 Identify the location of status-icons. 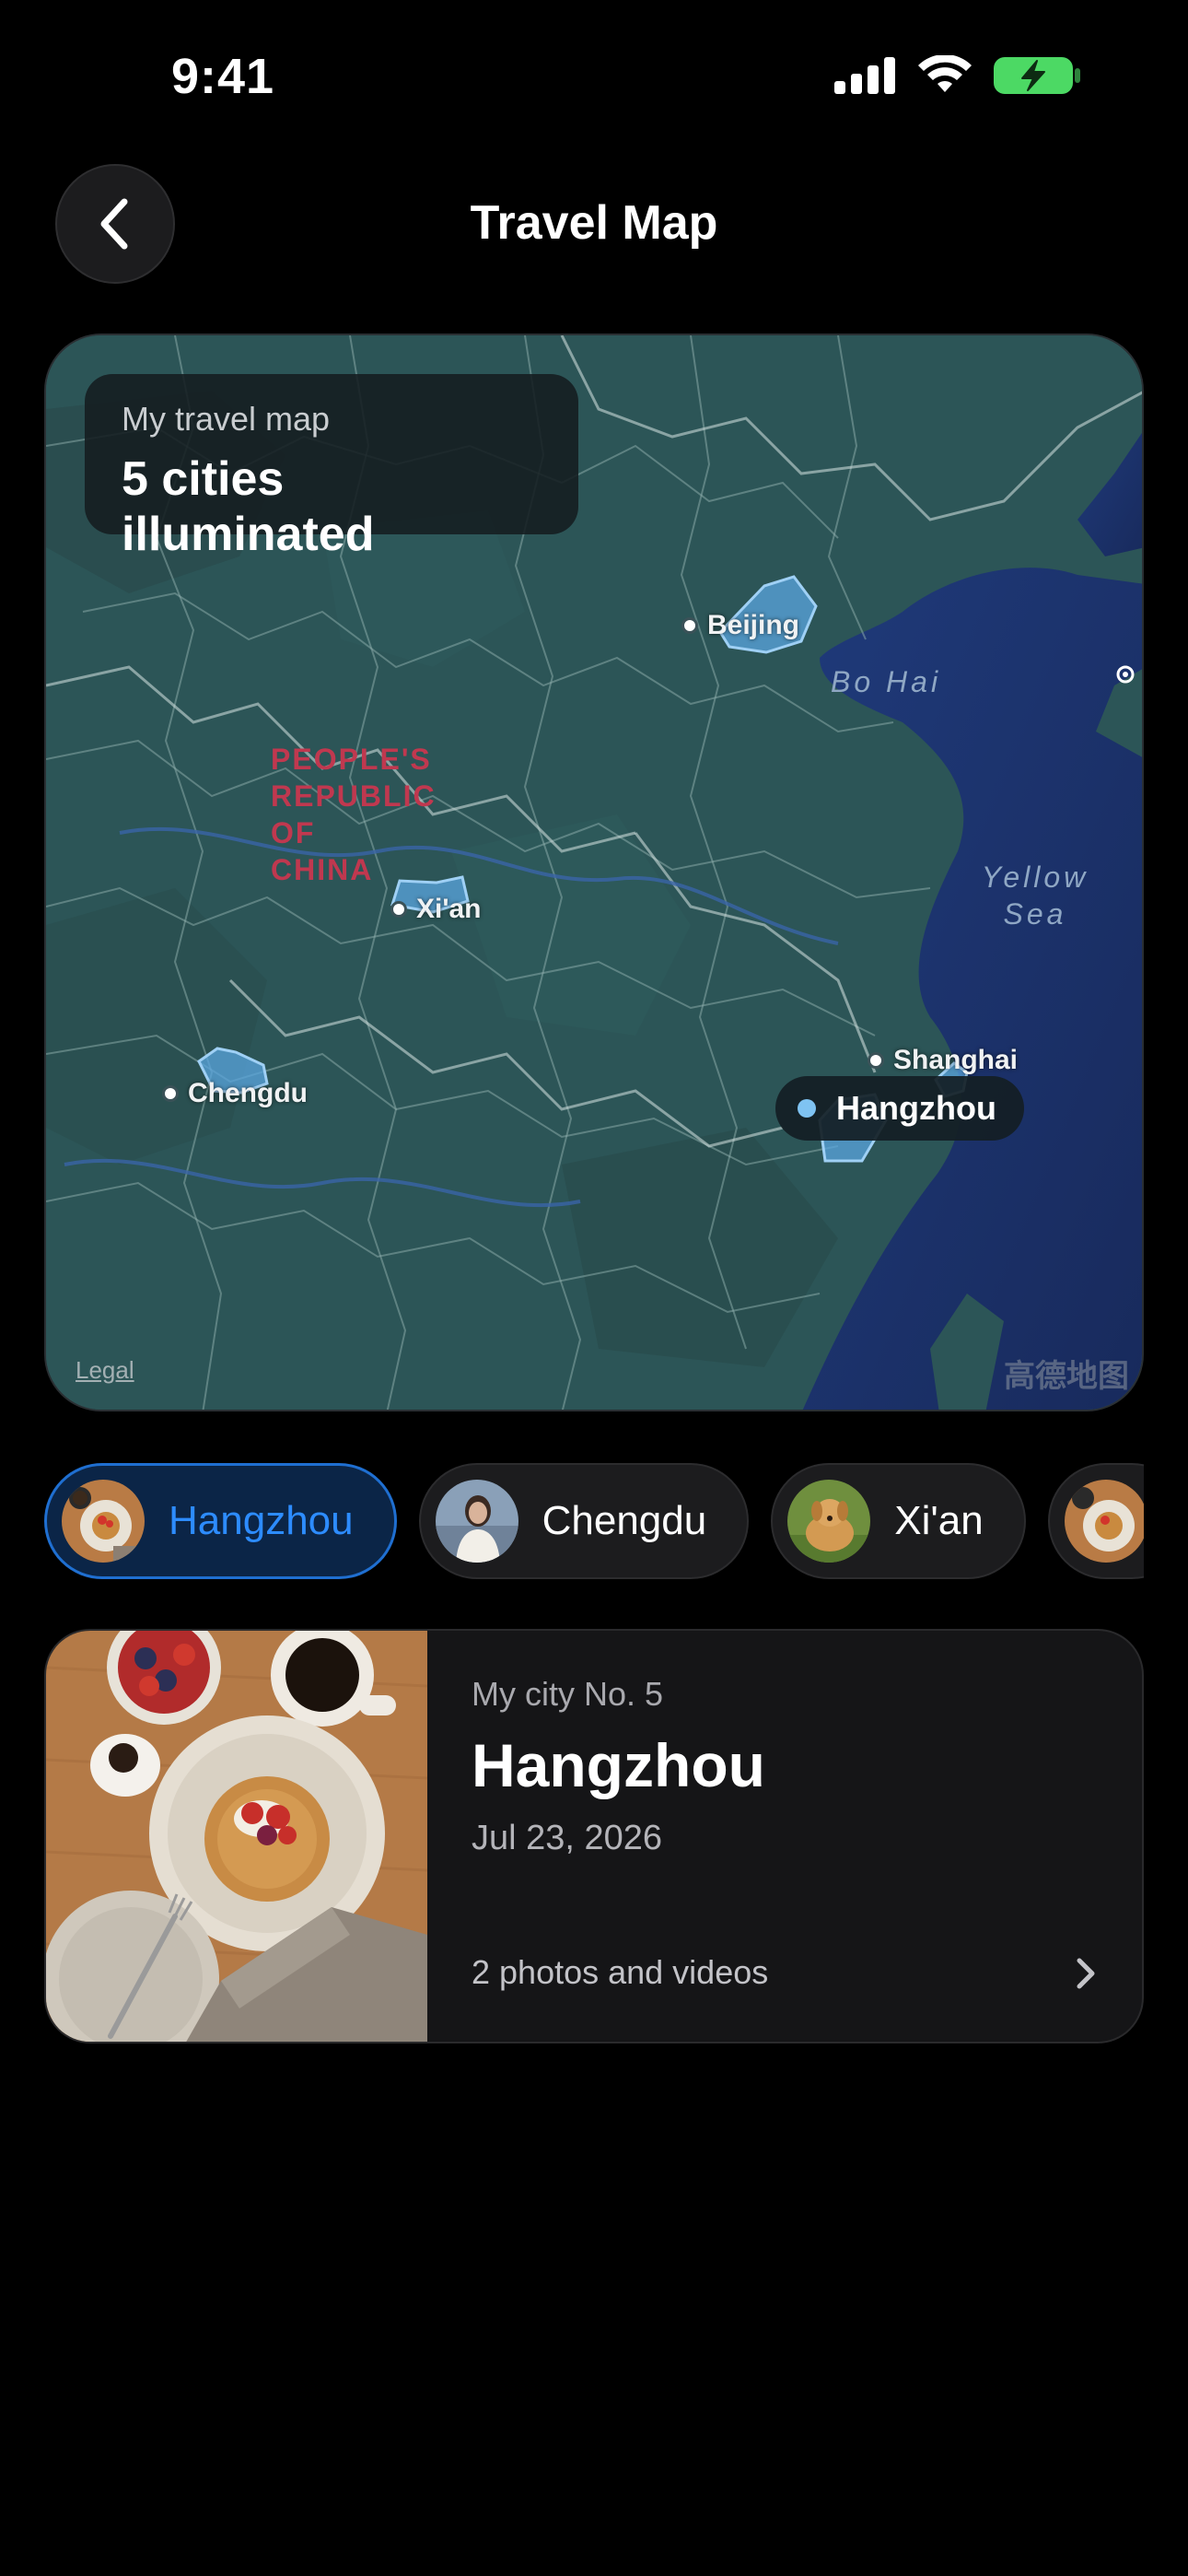
(957, 75).